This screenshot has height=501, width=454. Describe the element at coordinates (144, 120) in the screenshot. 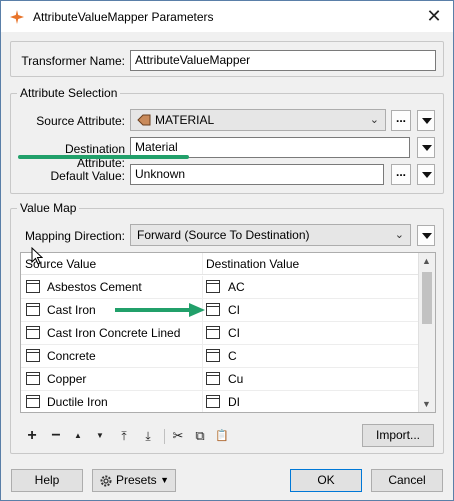

I see `attribute-tag-icon` at that location.